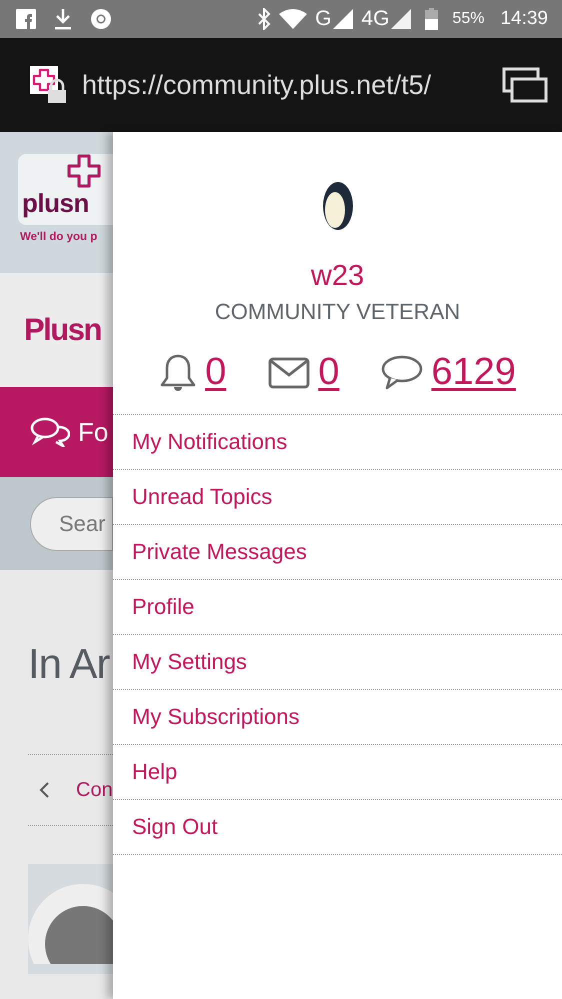  Describe the element at coordinates (59, 237) in the screenshot. I see `tagline: We'll do you p` at that location.